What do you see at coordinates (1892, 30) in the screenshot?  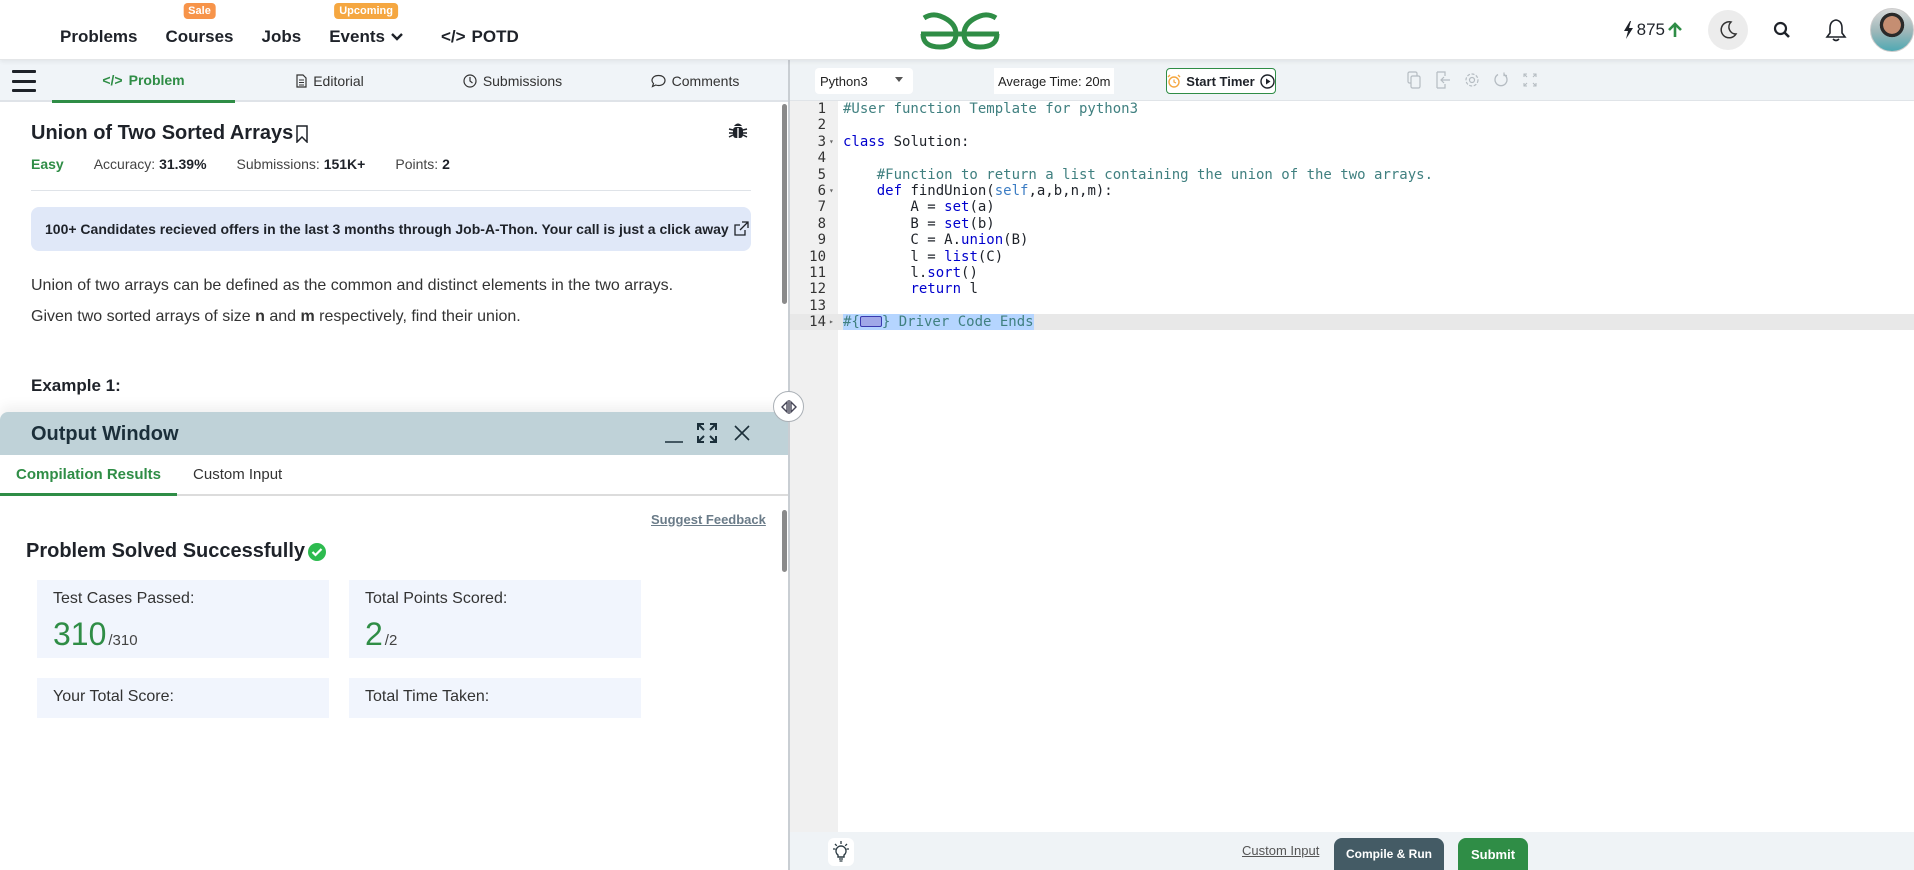 I see `avatar` at bounding box center [1892, 30].